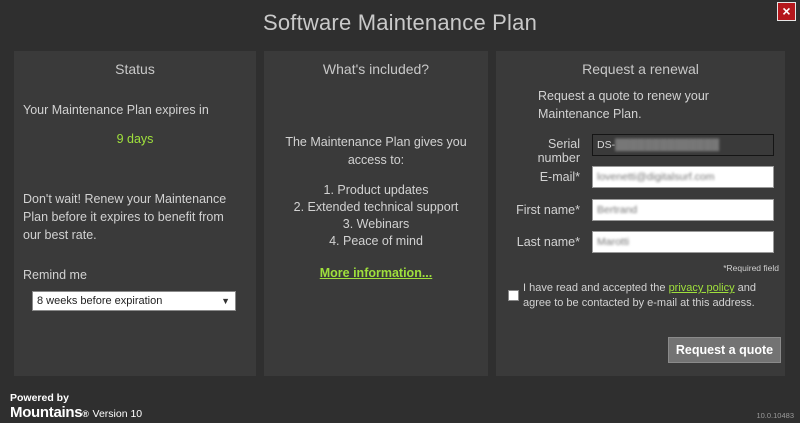 The image size is (800, 423). I want to click on renew-line: Don't wait! Renew your Maintenance, so click(125, 199).